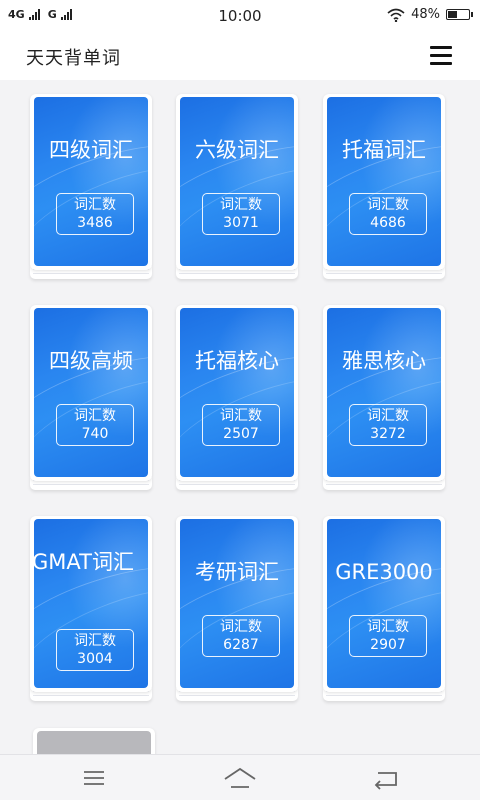  What do you see at coordinates (95, 223) in the screenshot?
I see `word-count-value: 3486` at bounding box center [95, 223].